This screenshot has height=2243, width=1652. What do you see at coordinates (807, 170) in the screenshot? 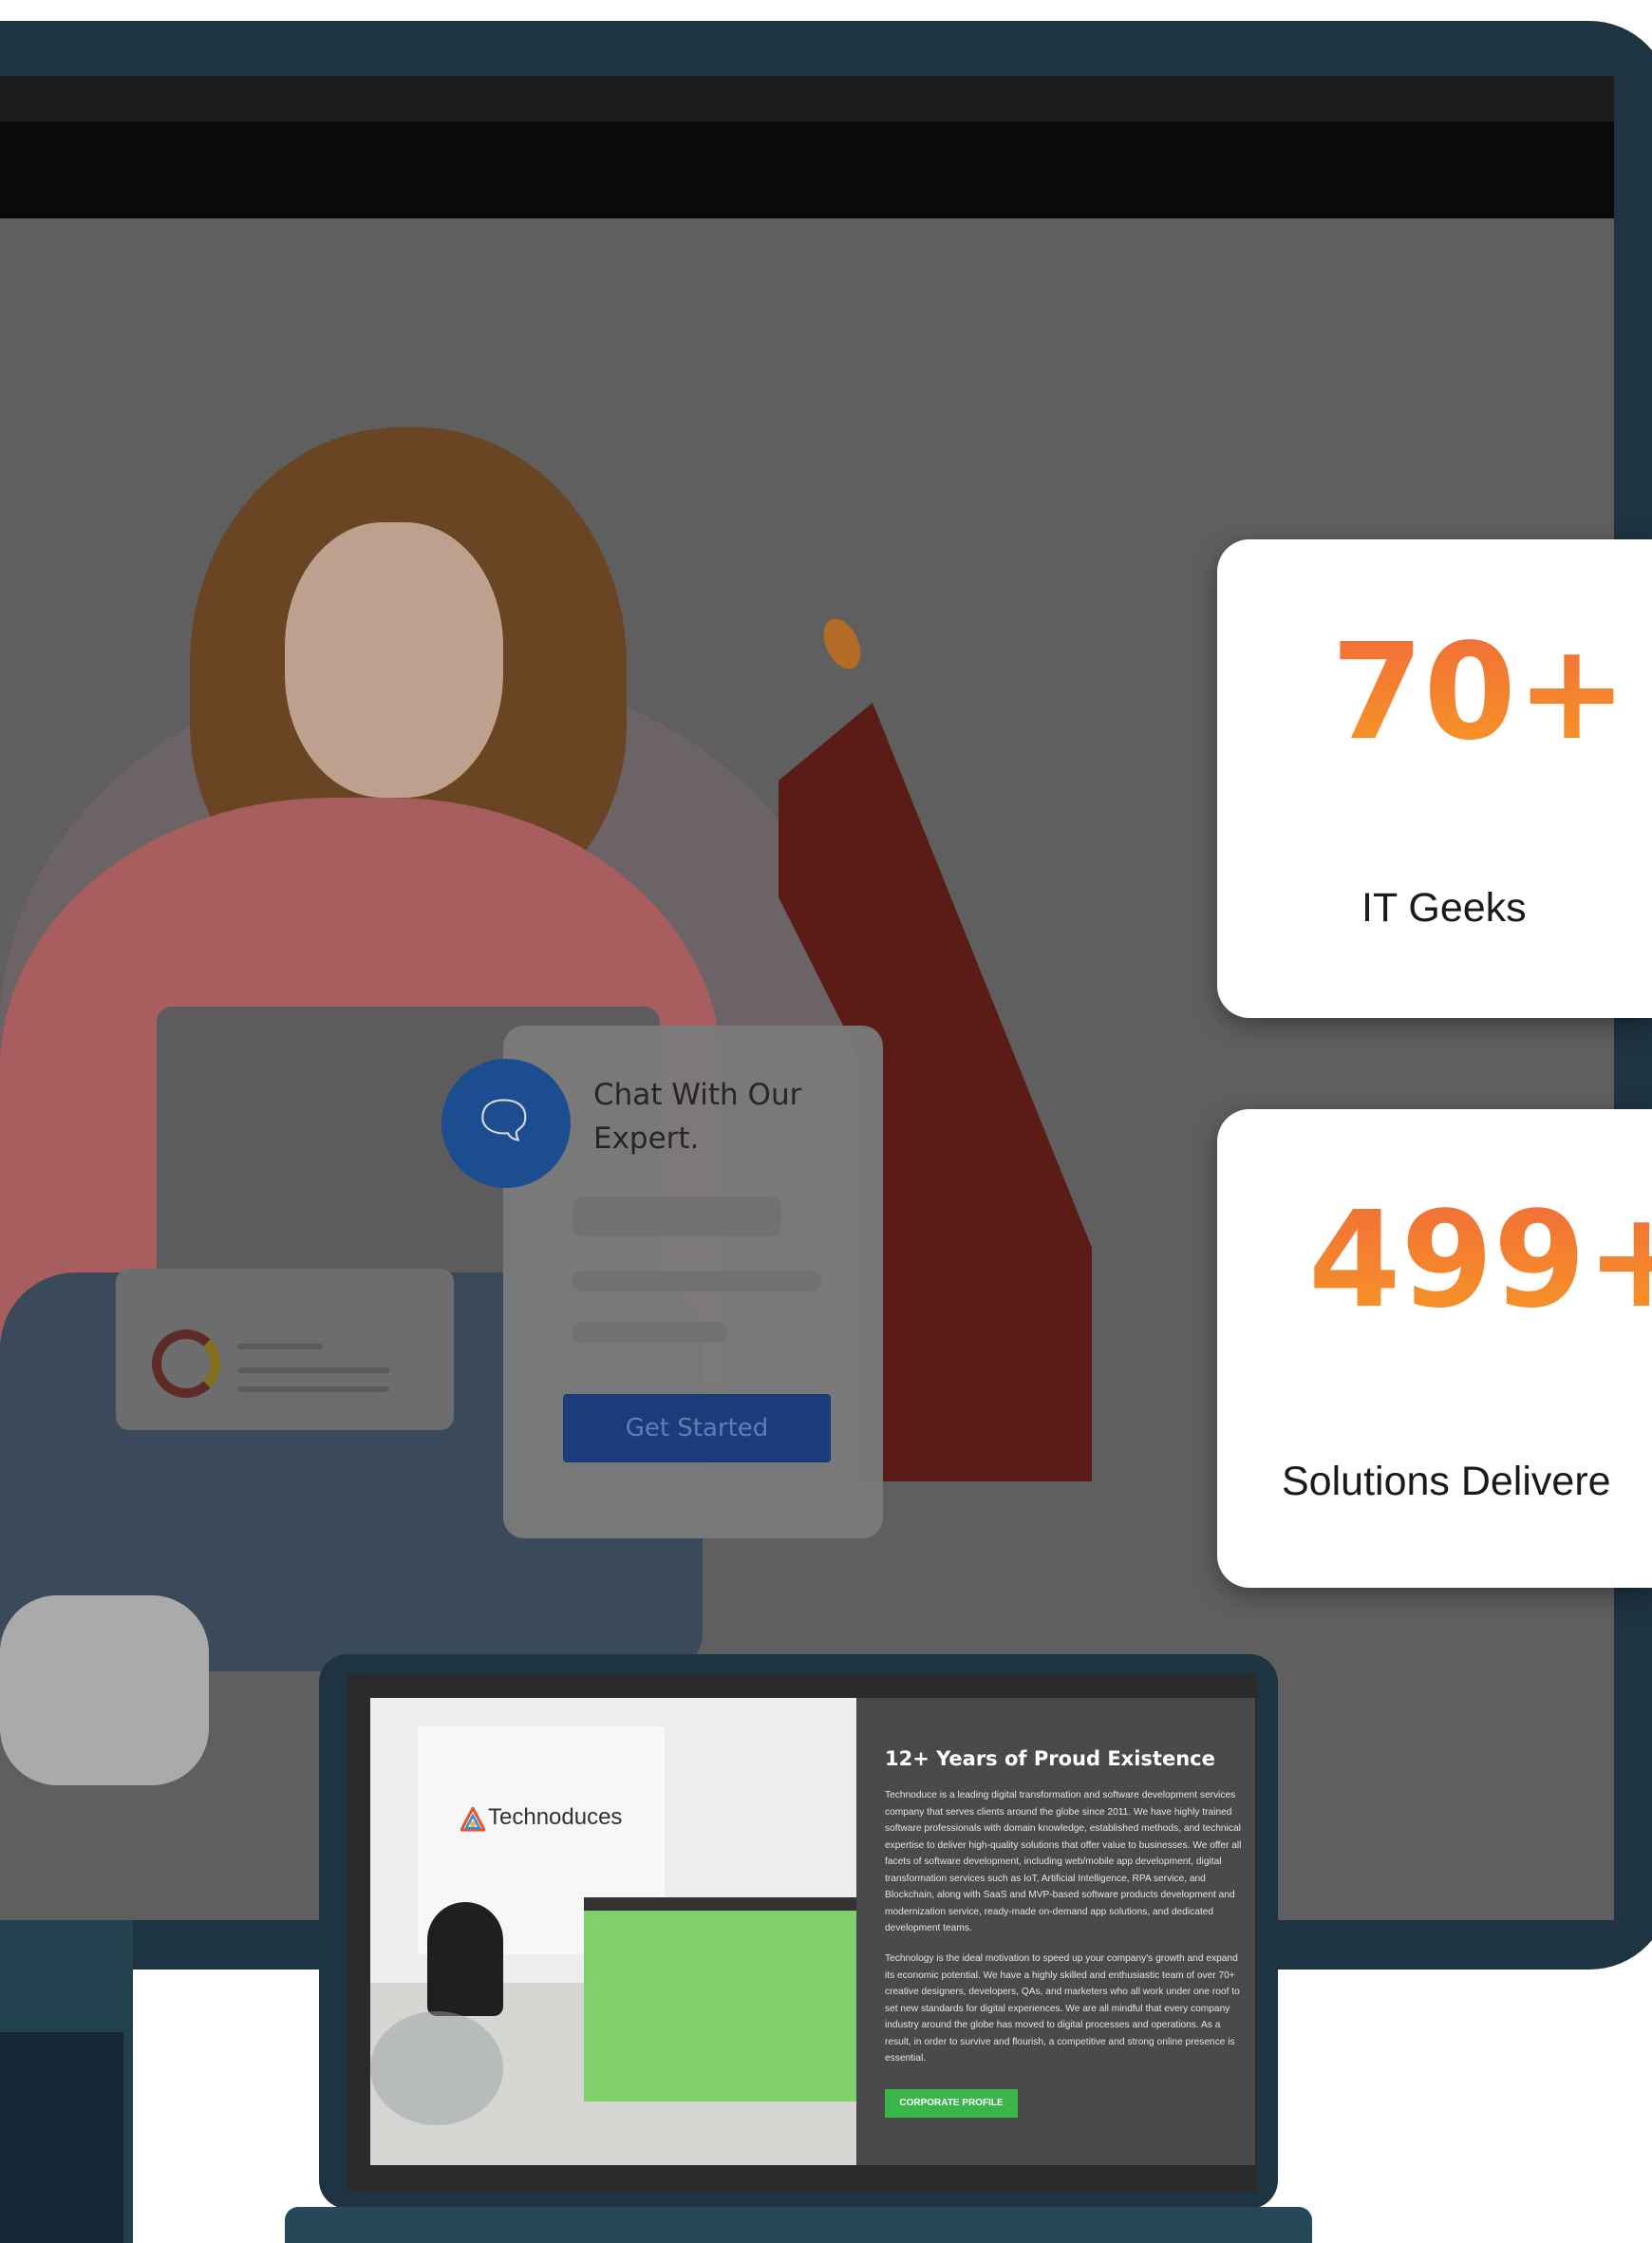
I see `site-navigation-bar` at bounding box center [807, 170].